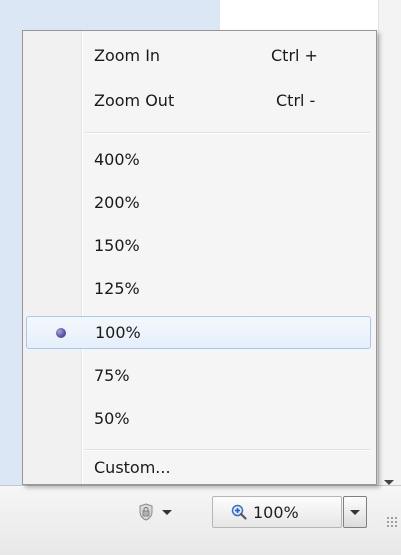  Describe the element at coordinates (227, 133) in the screenshot. I see `menu-separator` at that location.